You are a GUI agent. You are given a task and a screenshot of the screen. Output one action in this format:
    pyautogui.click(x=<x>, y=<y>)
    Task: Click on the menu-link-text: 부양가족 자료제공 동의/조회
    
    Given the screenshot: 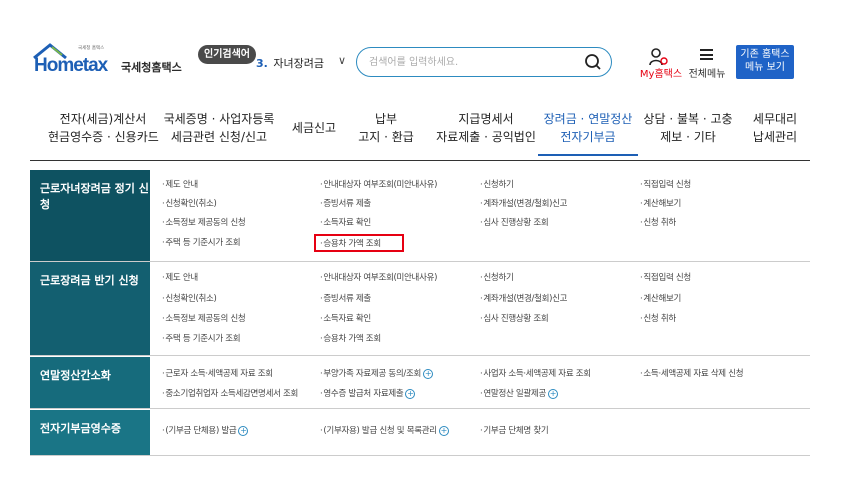 What is the action you would take?
    pyautogui.click(x=372, y=374)
    